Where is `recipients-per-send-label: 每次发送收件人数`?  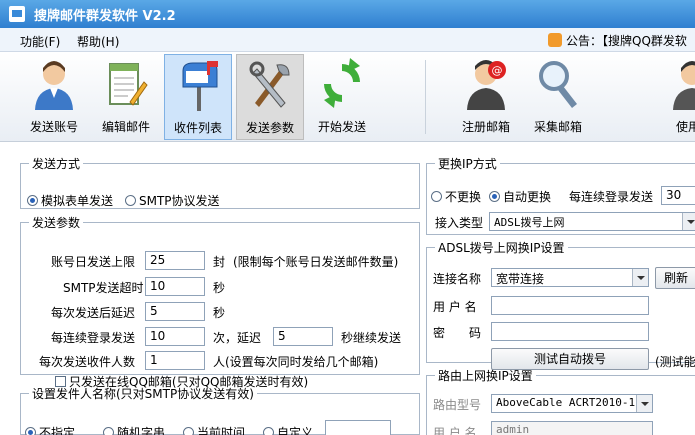 recipients-per-send-label: 每次发送收件人数 is located at coordinates (87, 362).